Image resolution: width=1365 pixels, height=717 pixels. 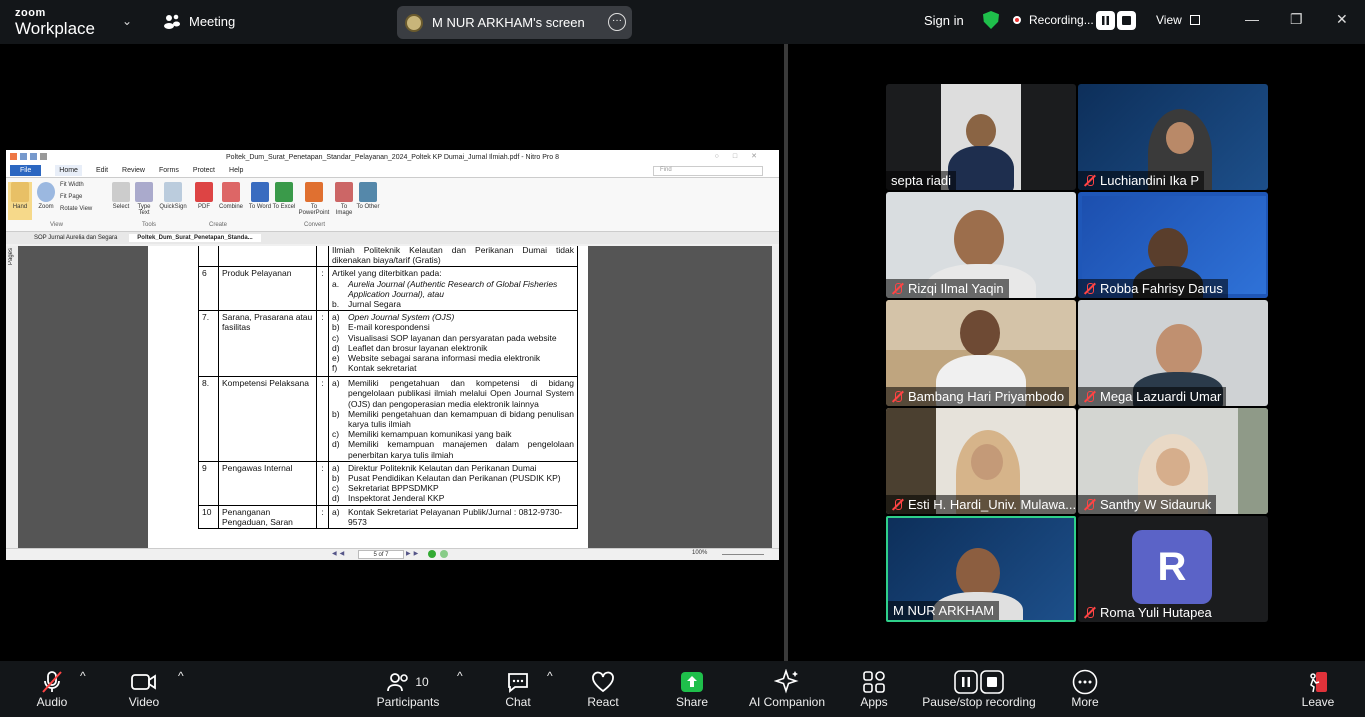 I want to click on view-button: View, so click(x=1178, y=20).